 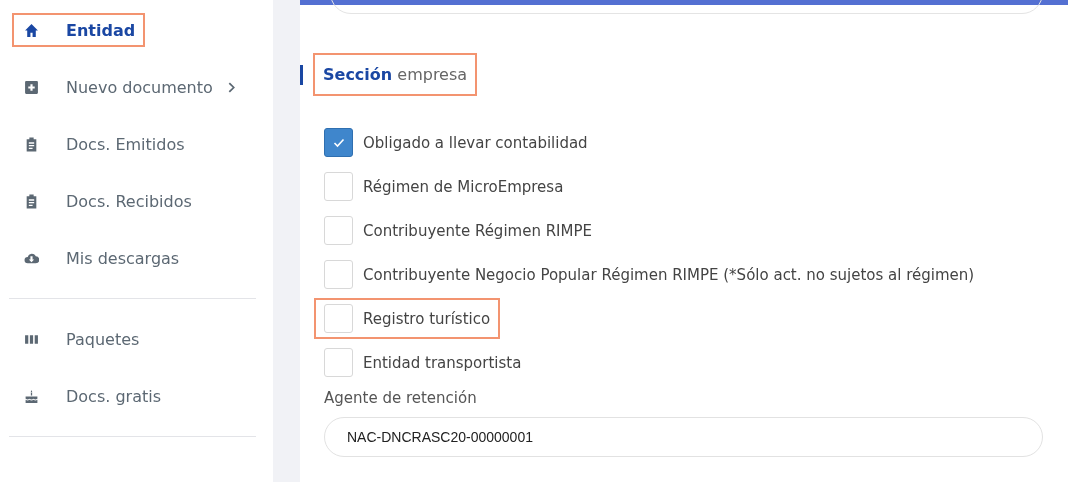 What do you see at coordinates (463, 186) in the screenshot?
I see `checkbox-label: Régimen de MicroEmpresa` at bounding box center [463, 186].